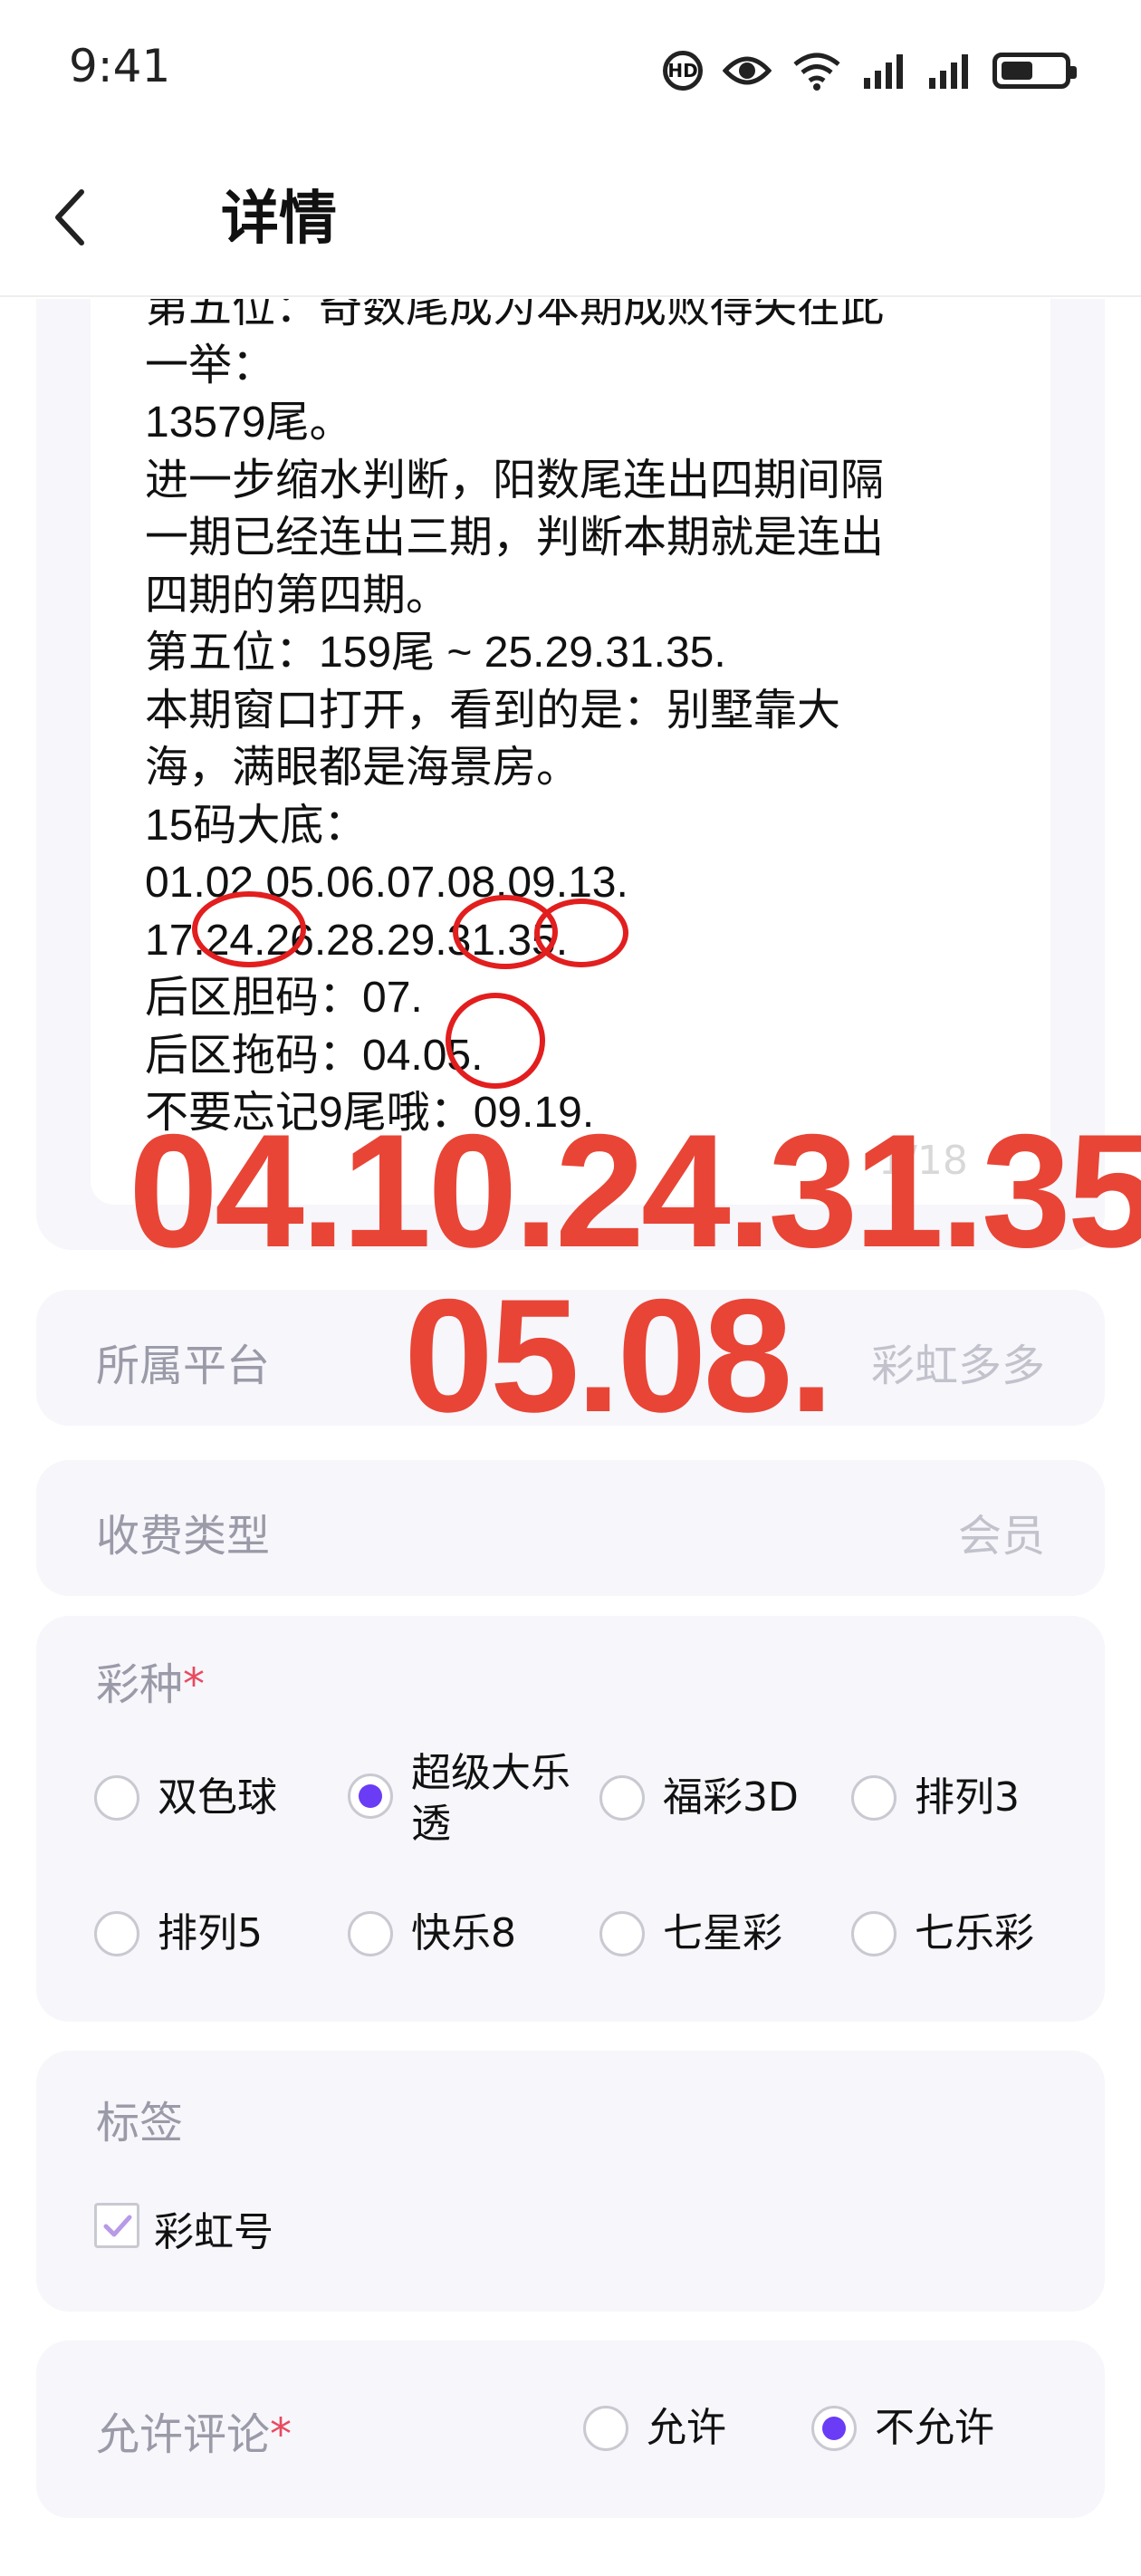  I want to click on lottery-option-qxc: 七星彩, so click(690, 1933).